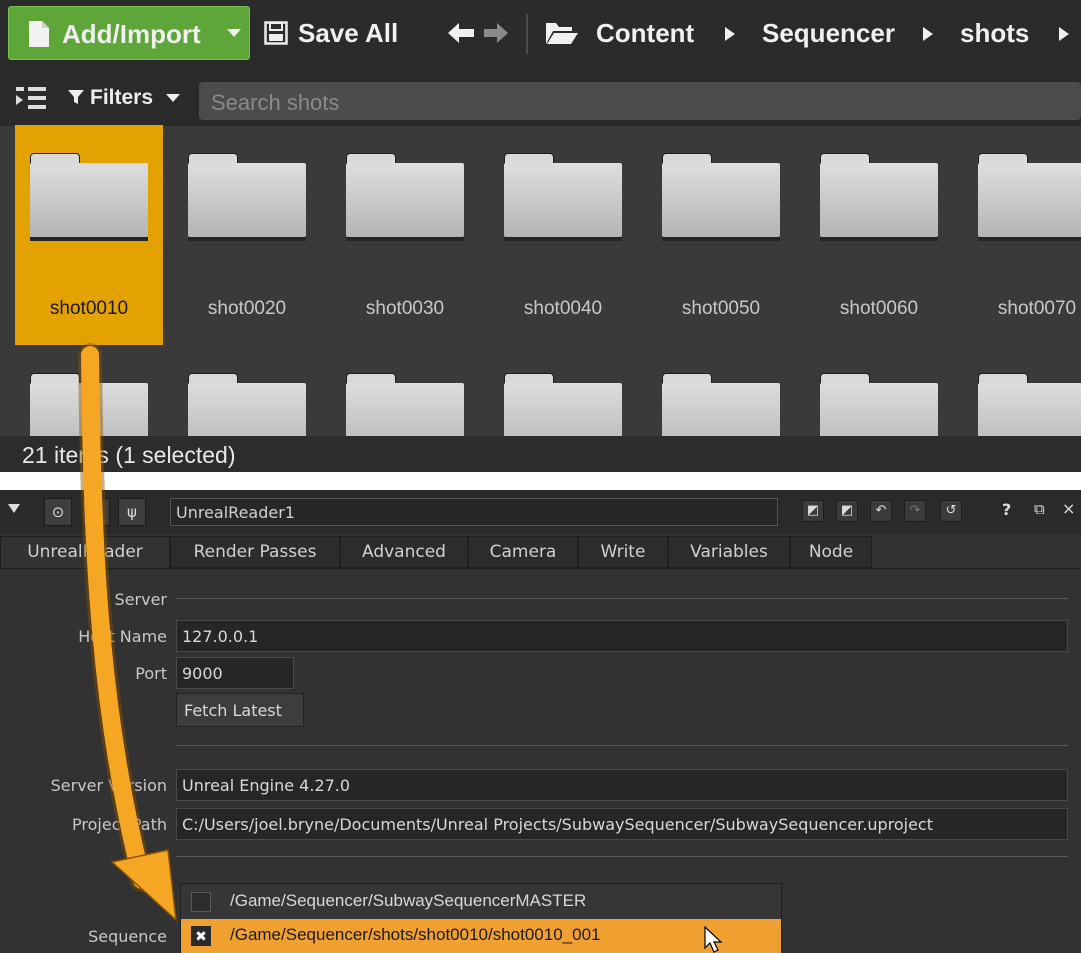  Describe the element at coordinates (951, 511) in the screenshot. I see `revert-icon: ↺` at that location.